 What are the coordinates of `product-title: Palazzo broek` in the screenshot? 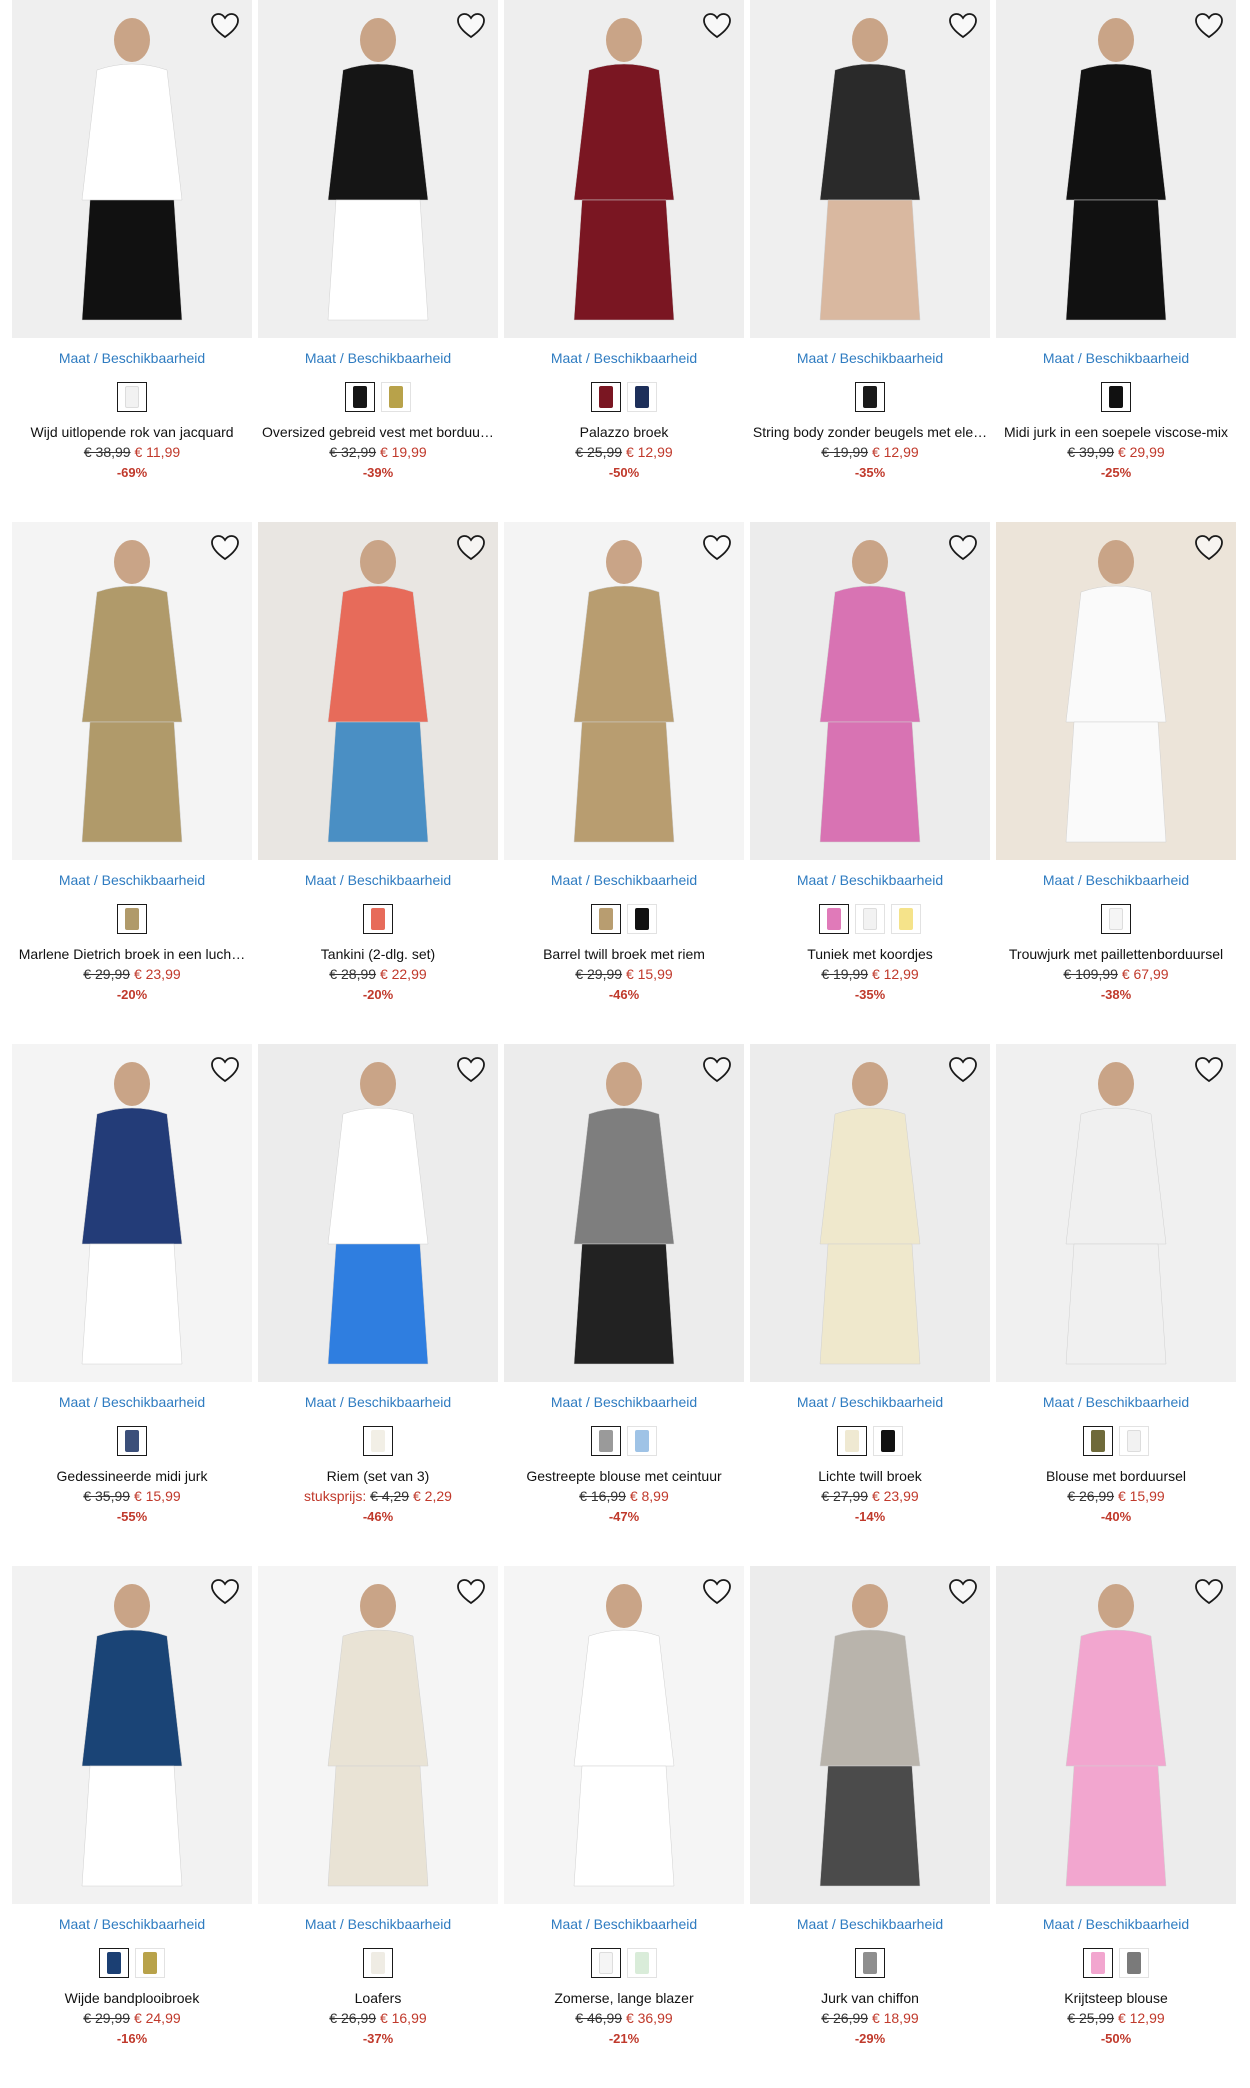 It's located at (624, 432).